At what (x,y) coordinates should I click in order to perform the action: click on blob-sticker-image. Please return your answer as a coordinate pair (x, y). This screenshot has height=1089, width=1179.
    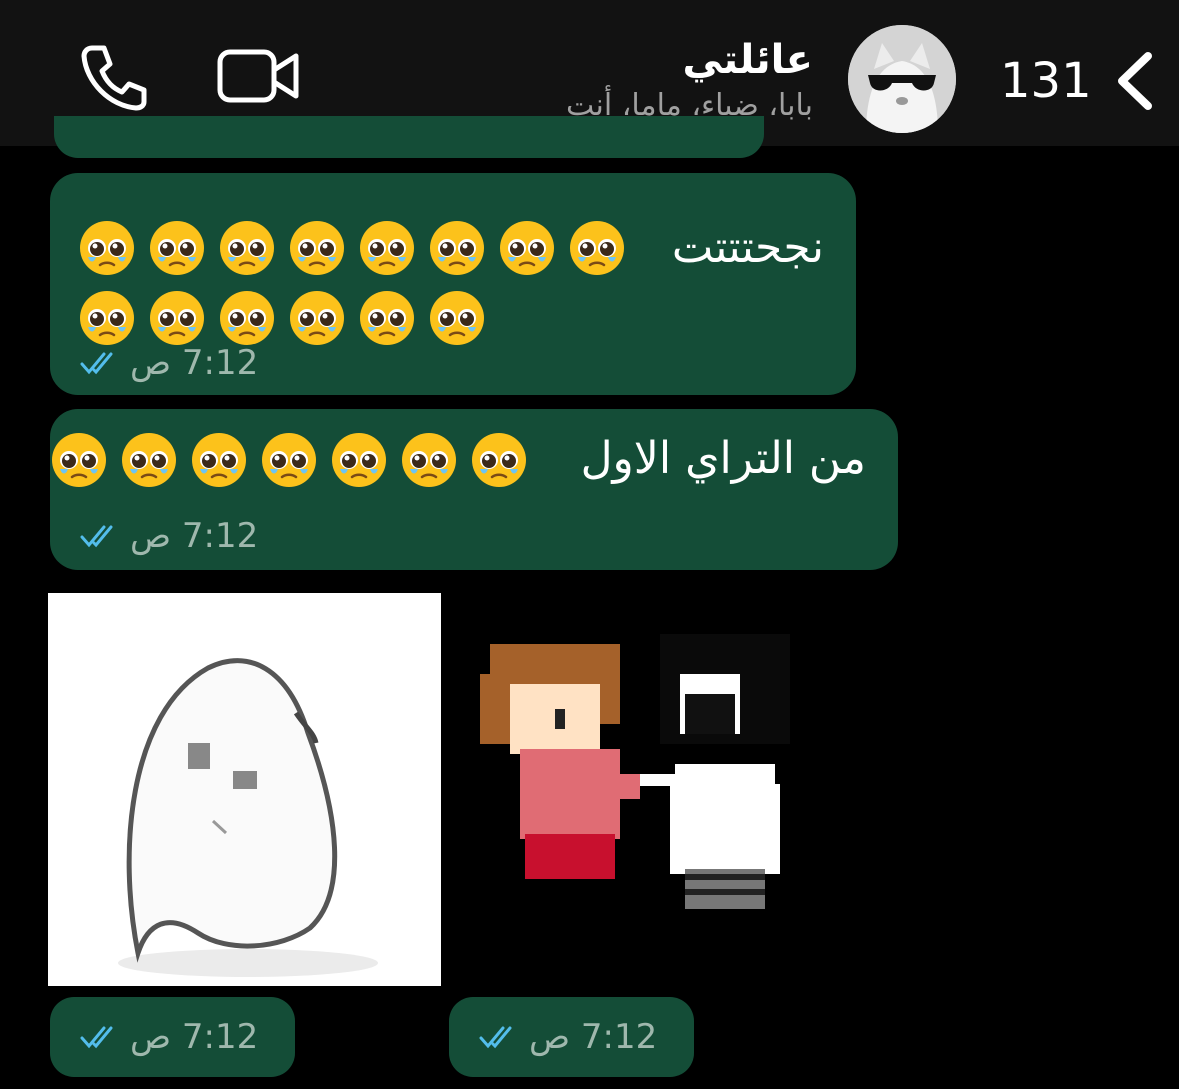
    Looking at the image, I should click on (248, 817).